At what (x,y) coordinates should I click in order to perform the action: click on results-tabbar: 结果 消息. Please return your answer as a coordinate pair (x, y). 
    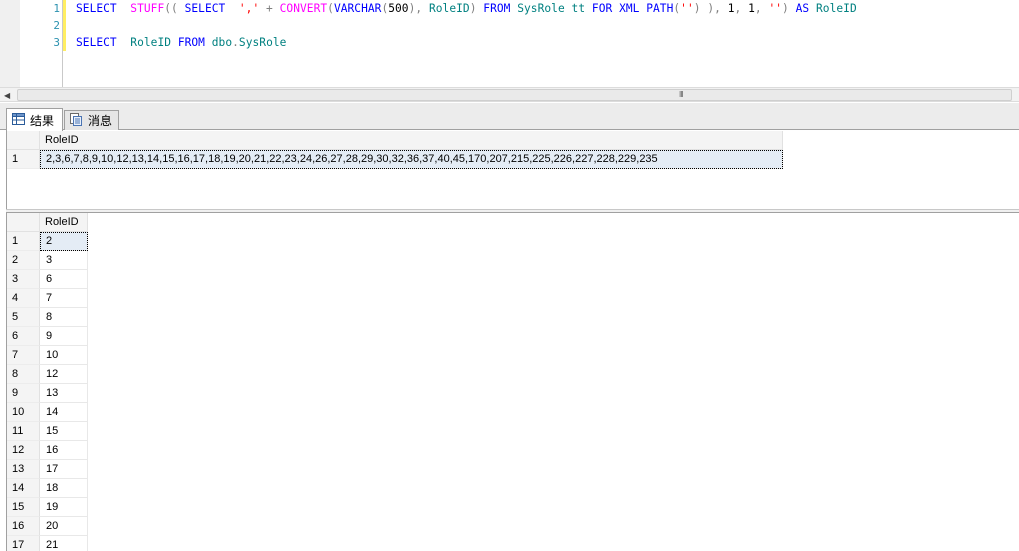
    Looking at the image, I should click on (509, 117).